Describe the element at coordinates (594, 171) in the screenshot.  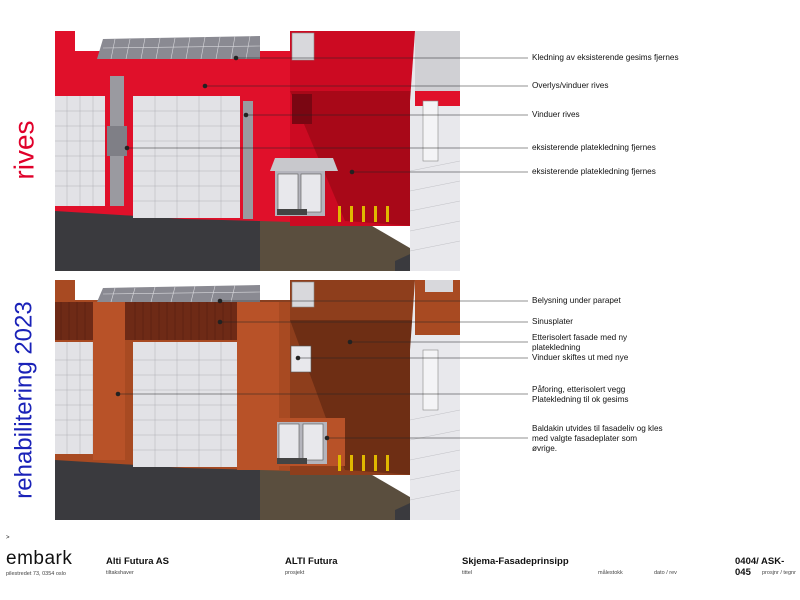
I see `callout-platekledning-2: eksisterende platekledning fjernes` at that location.